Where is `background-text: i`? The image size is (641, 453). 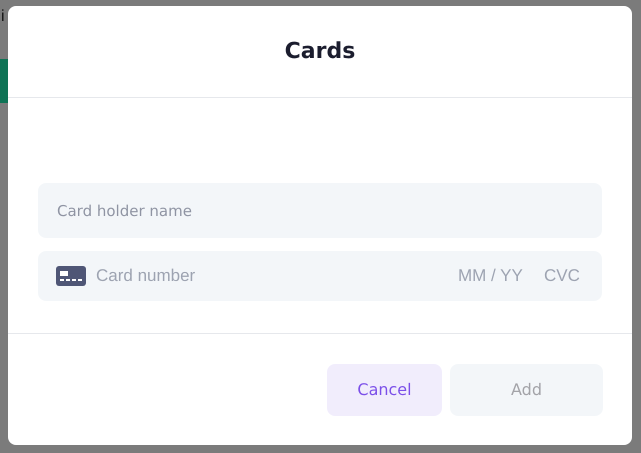 background-text: i is located at coordinates (3, 17).